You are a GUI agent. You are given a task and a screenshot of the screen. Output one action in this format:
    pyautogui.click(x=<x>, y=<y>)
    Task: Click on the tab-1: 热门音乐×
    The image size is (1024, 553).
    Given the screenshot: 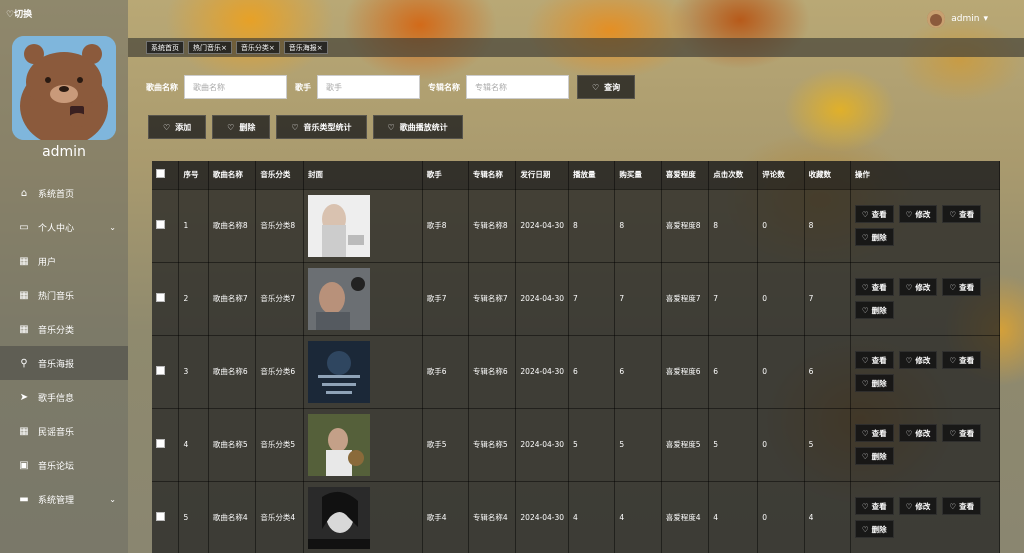 What is the action you would take?
    pyautogui.click(x=210, y=47)
    